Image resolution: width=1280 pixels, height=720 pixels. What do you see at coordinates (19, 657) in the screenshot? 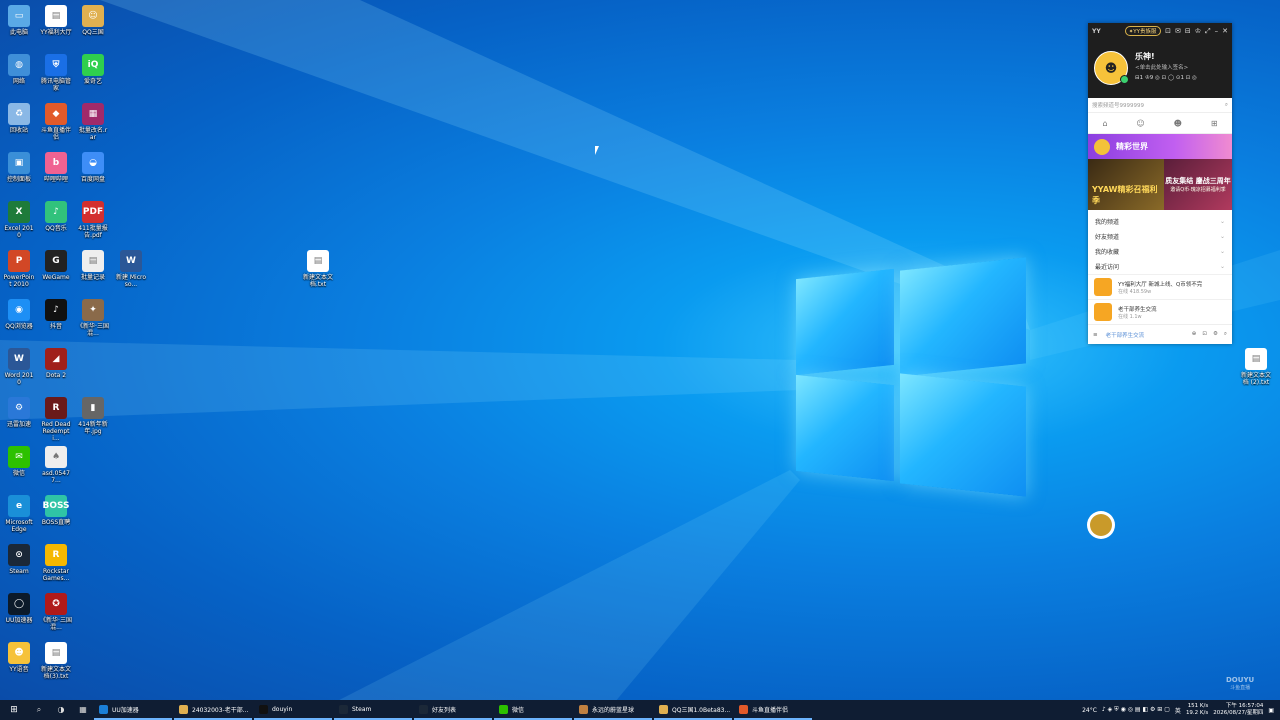
I see `desktop-icon: ☻ YY语音` at bounding box center [19, 657].